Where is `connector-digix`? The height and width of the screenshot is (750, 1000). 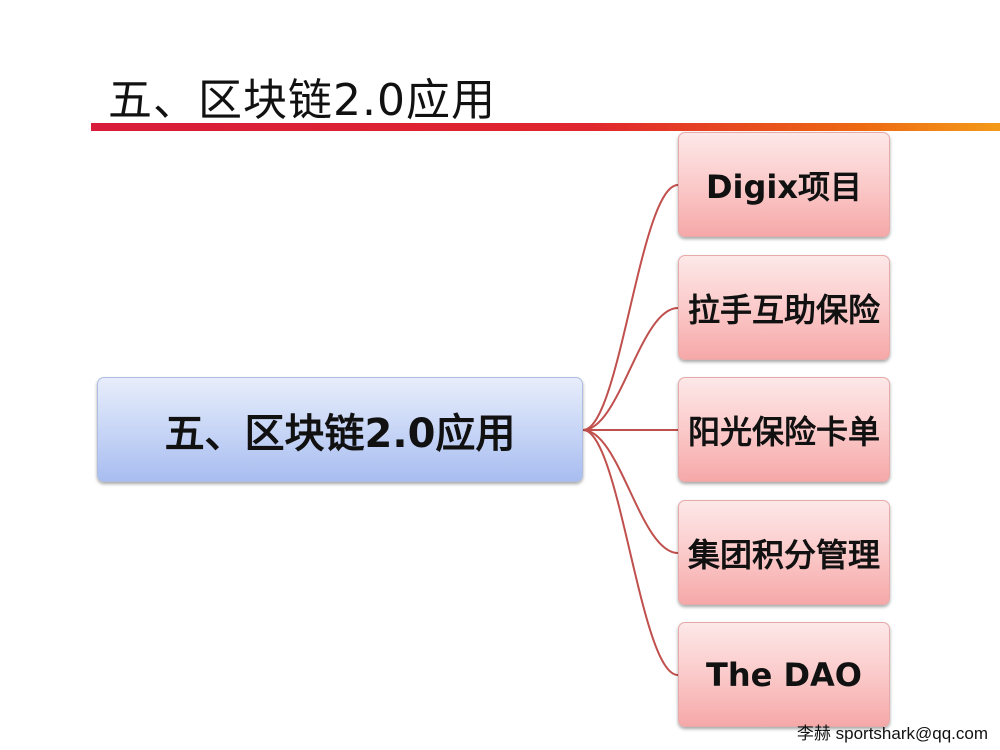
connector-digix is located at coordinates (630, 307).